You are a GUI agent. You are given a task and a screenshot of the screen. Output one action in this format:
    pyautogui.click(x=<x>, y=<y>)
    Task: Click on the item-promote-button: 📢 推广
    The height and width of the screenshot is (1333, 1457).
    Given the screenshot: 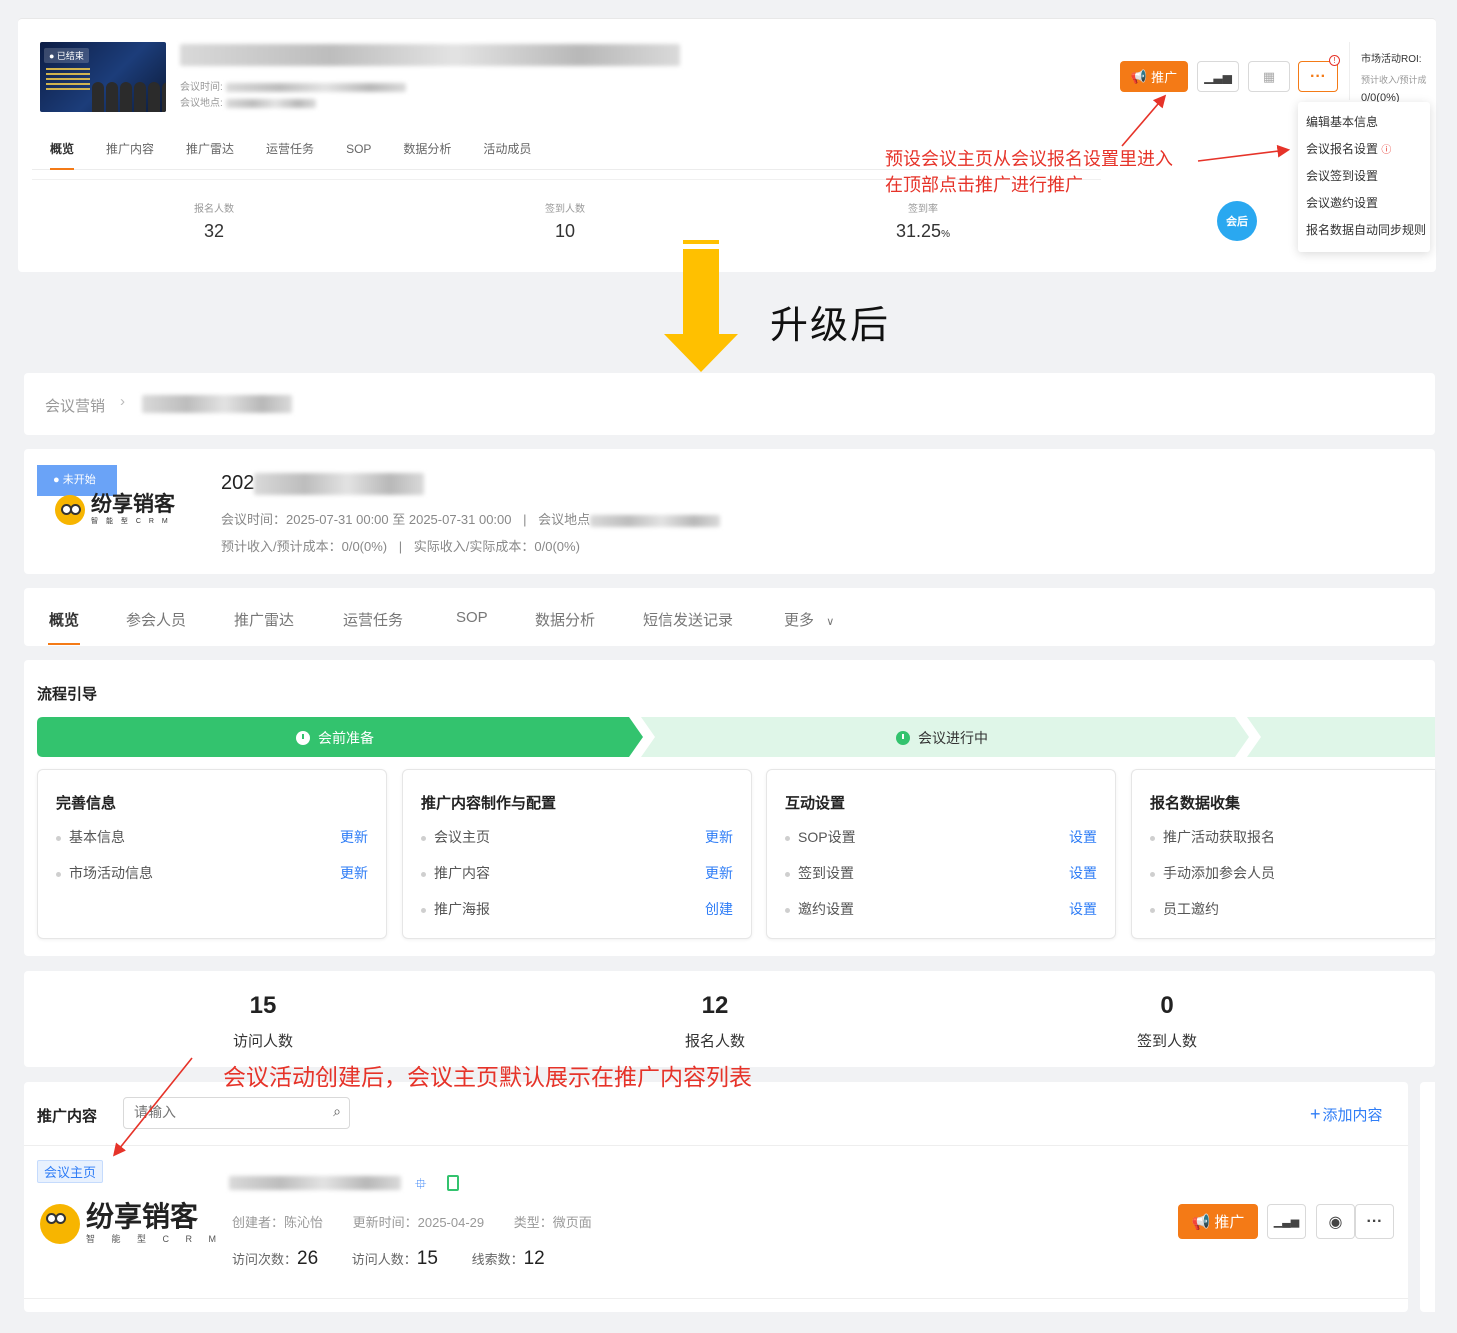 What is the action you would take?
    pyautogui.click(x=1218, y=1221)
    